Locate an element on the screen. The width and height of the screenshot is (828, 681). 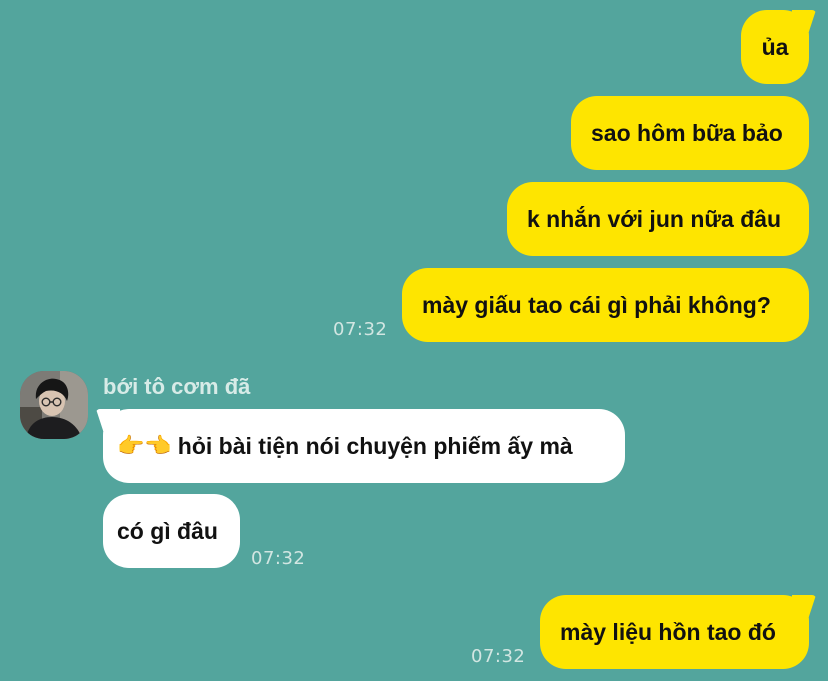
sender-name: bới tô cơm đã is located at coordinates (177, 386).